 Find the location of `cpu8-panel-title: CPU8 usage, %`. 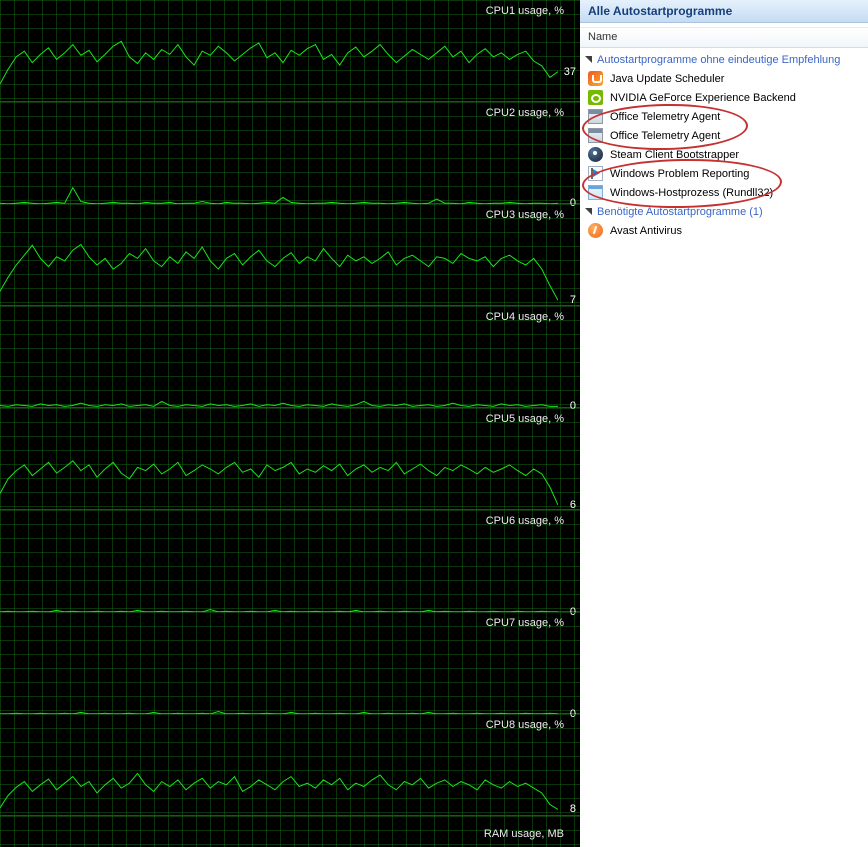

cpu8-panel-title: CPU8 usage, % is located at coordinates (524, 725).